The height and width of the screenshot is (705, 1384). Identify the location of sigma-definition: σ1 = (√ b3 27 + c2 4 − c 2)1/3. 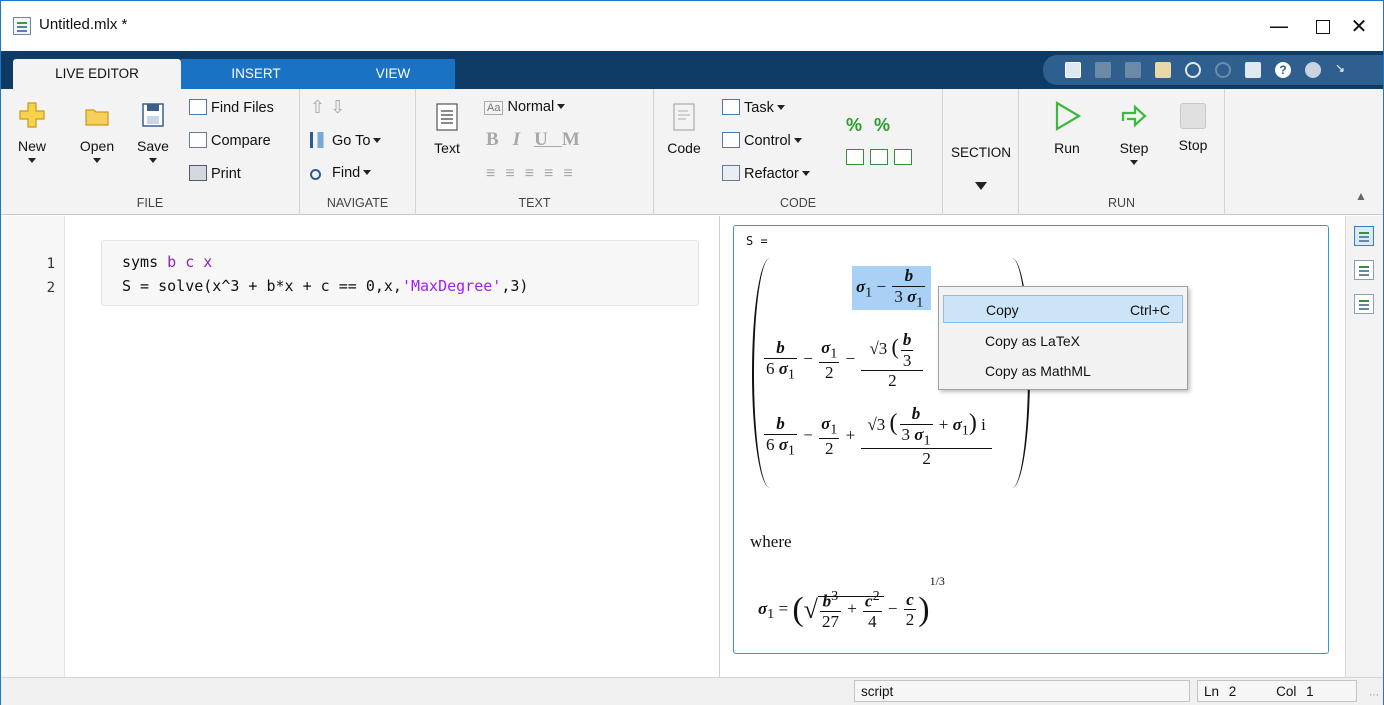
(851, 603).